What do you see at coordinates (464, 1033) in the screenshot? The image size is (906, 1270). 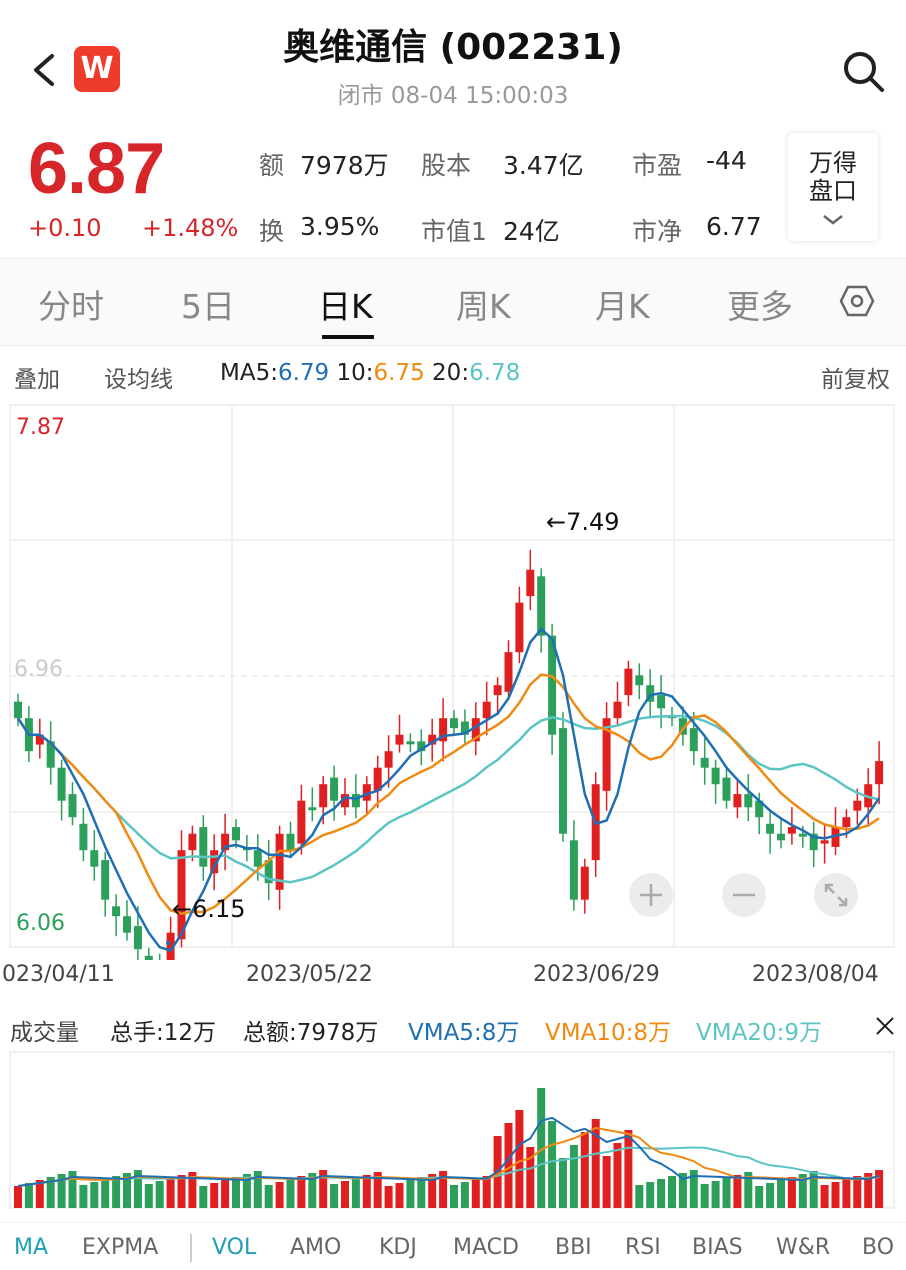 I see `vma5-value: VMA5:8万` at bounding box center [464, 1033].